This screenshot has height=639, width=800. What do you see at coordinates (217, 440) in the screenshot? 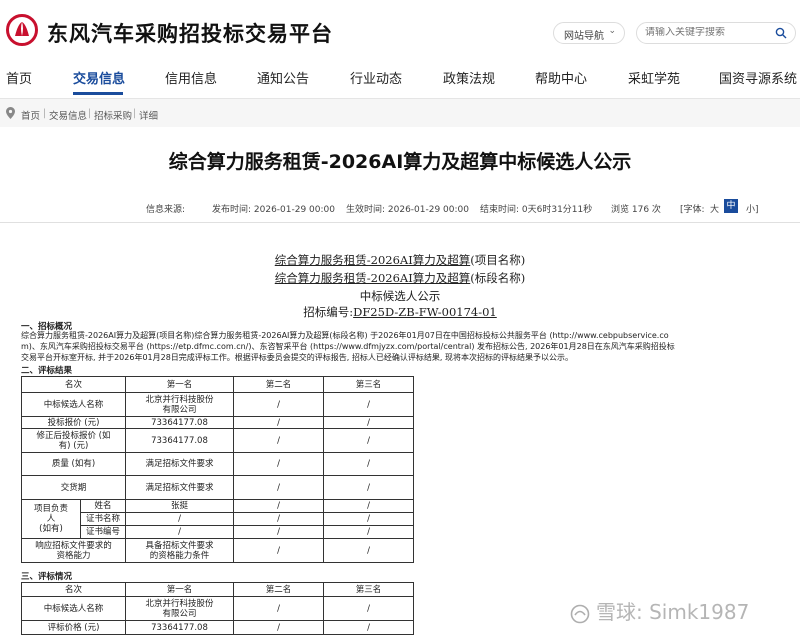
I see `table-row: 修正后投标报价 (如 有) (元) 73364177.08 / /` at bounding box center [217, 440].